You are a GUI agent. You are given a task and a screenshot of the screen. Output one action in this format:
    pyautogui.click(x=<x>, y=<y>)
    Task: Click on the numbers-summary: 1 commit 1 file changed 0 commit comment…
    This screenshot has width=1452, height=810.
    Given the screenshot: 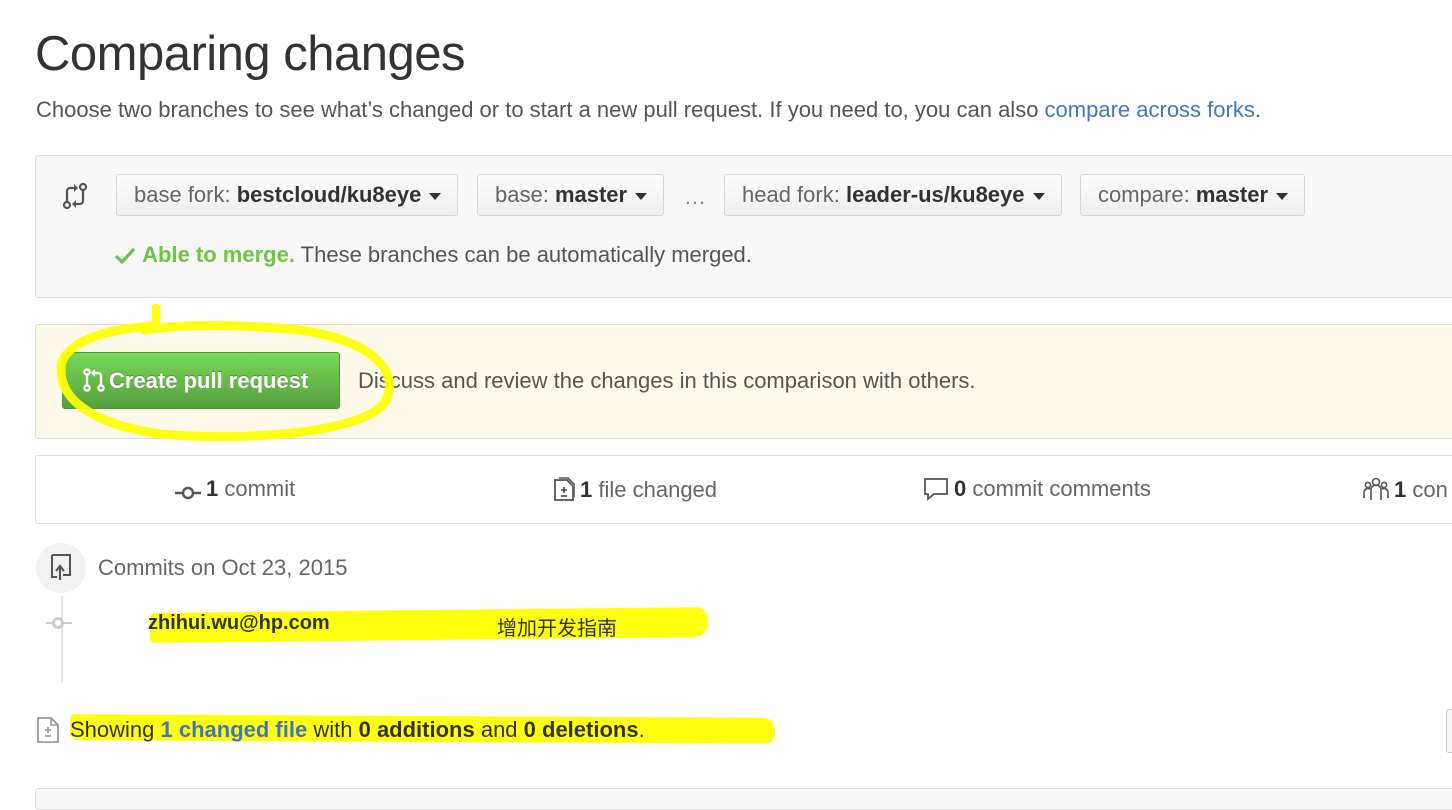 What is the action you would take?
    pyautogui.click(x=743, y=489)
    